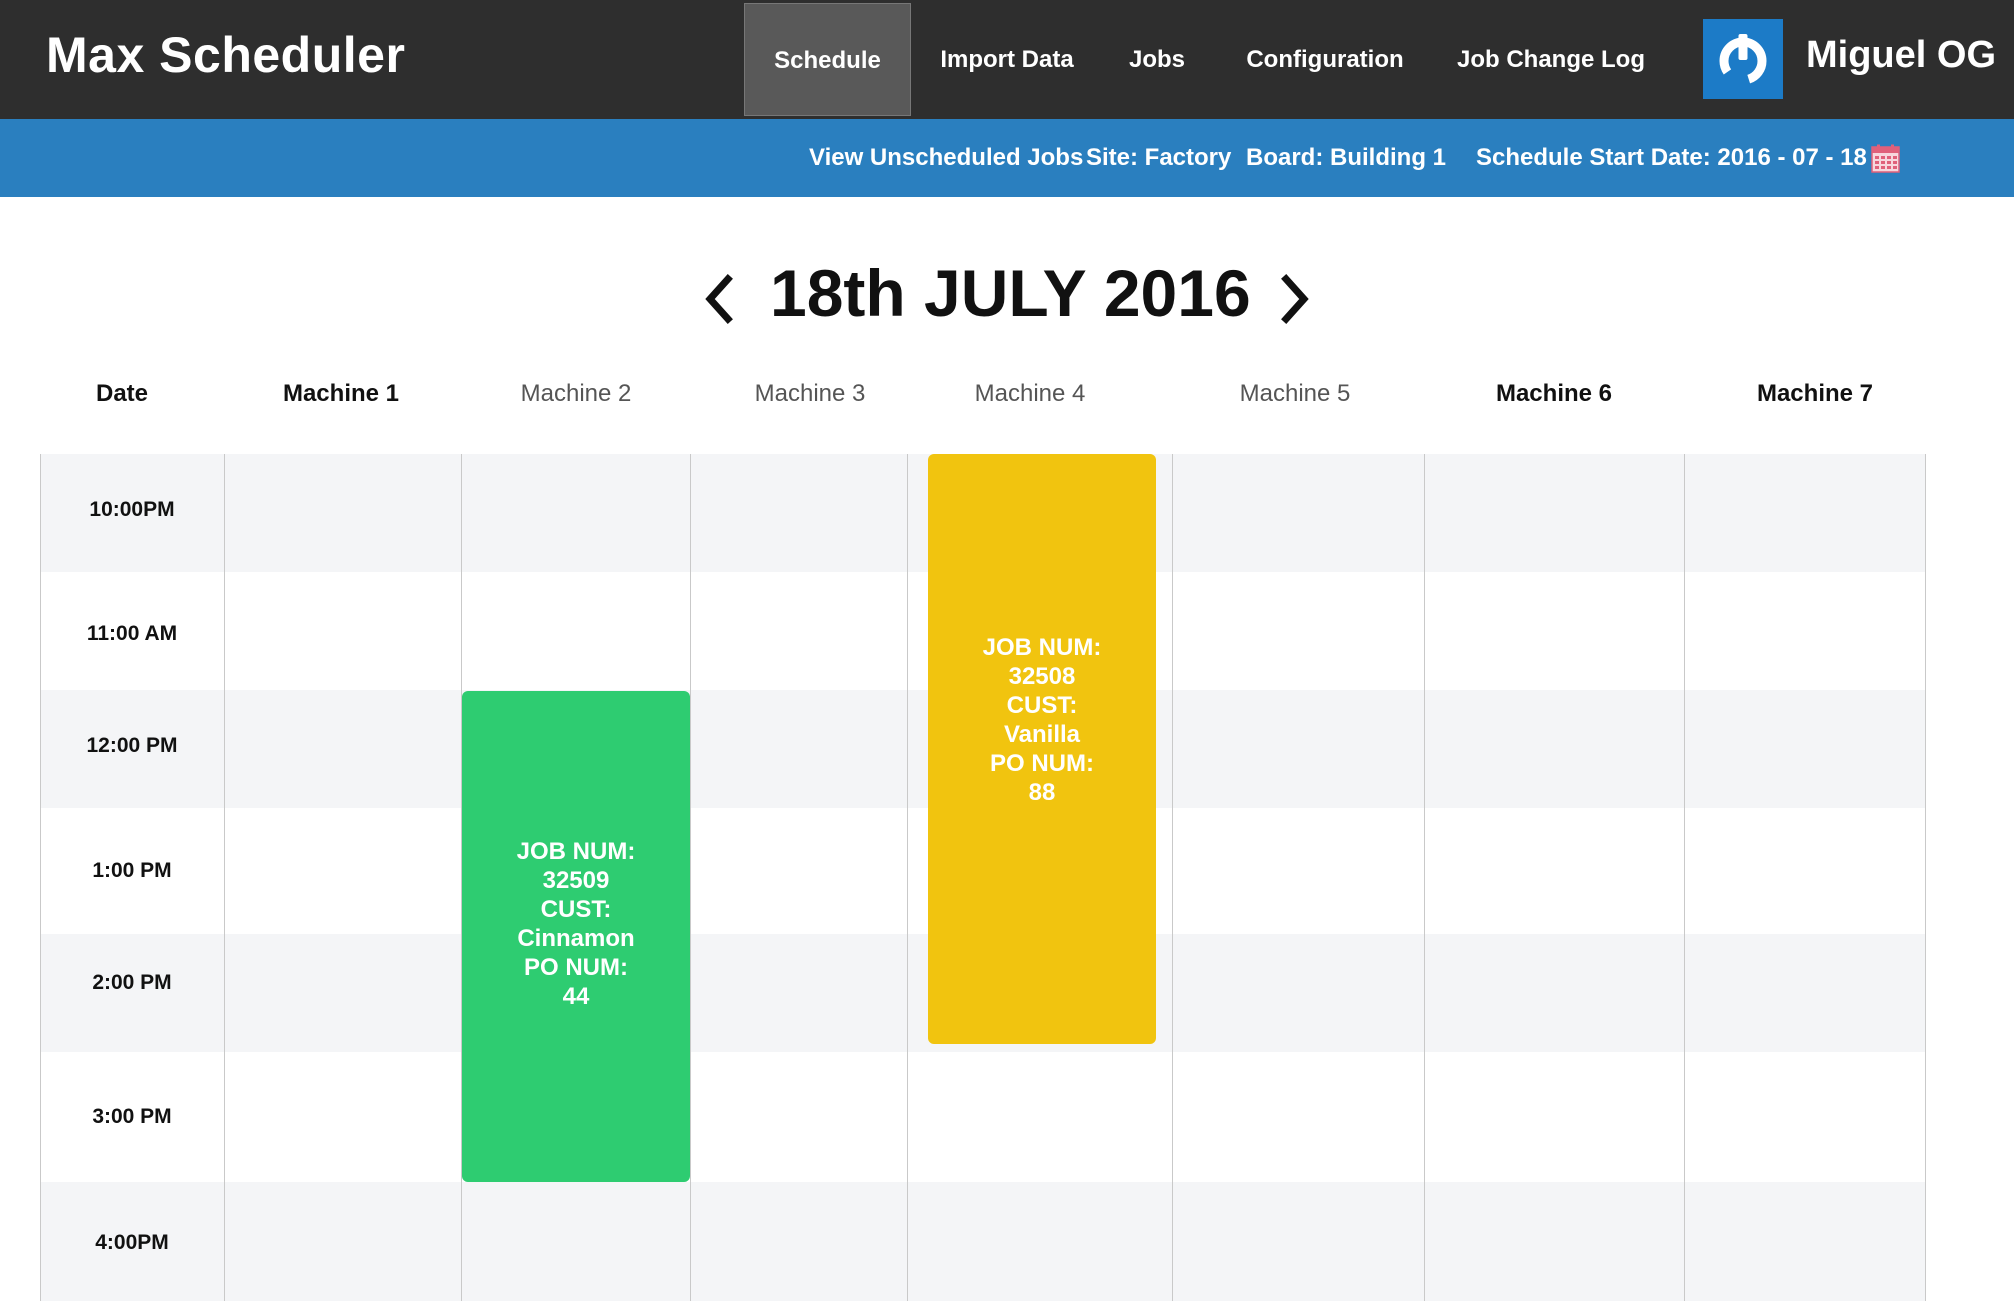 The image size is (2014, 1301). Describe the element at coordinates (1815, 393) in the screenshot. I see `column-header-machine-7: Machine 7` at that location.